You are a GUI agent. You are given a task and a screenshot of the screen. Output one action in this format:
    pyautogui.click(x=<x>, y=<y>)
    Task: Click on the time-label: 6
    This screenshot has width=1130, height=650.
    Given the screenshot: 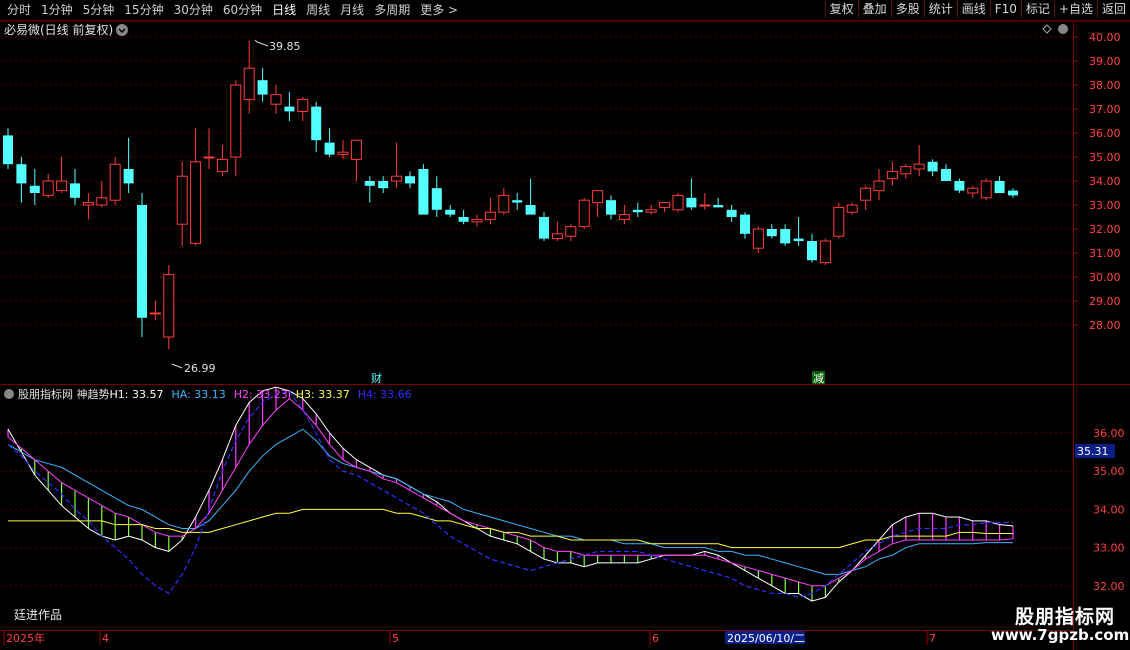 What is the action you would take?
    pyautogui.click(x=655, y=638)
    